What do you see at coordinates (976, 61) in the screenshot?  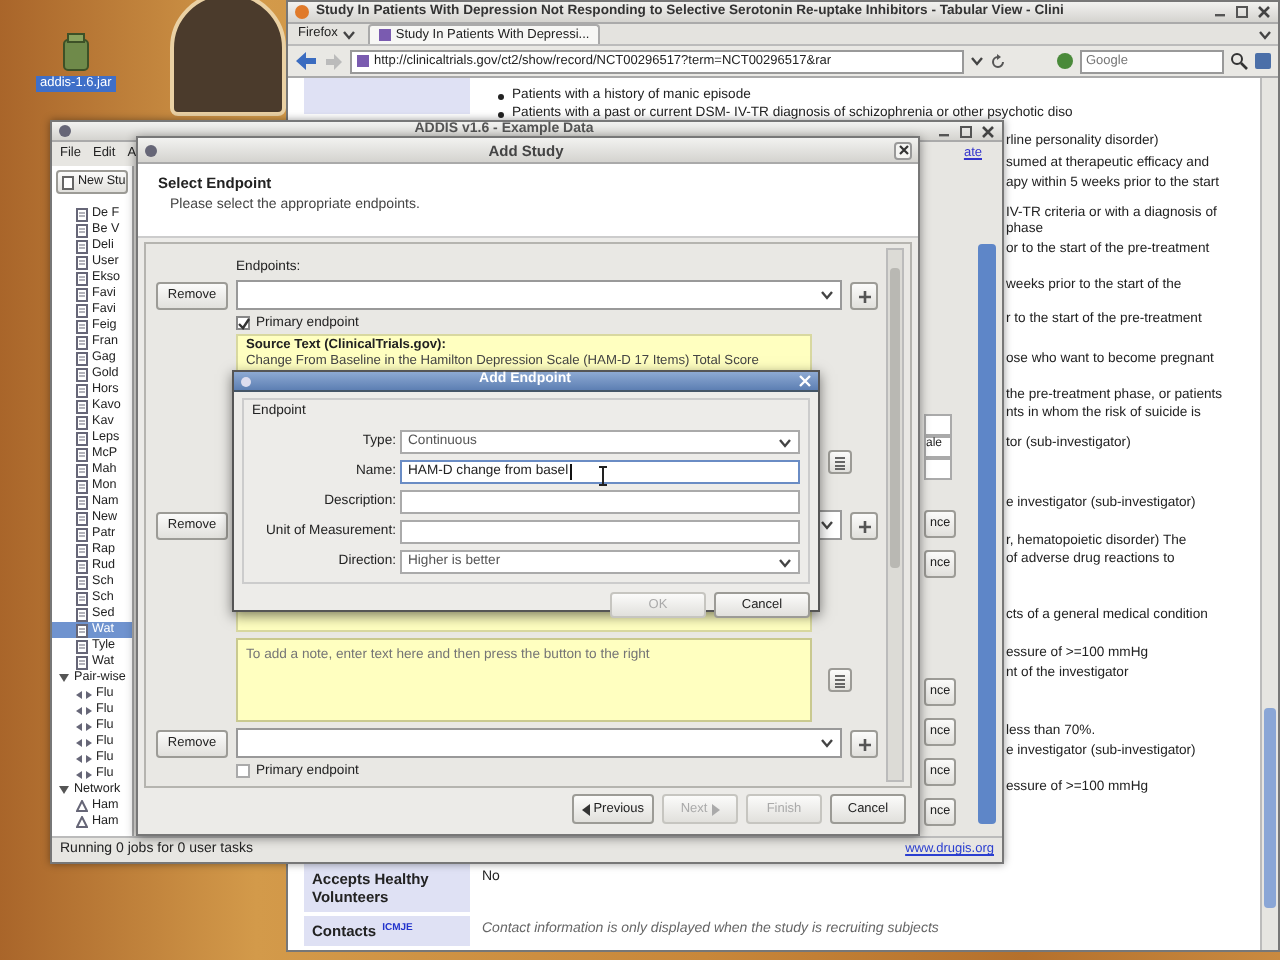 I see `dropdown-icon` at bounding box center [976, 61].